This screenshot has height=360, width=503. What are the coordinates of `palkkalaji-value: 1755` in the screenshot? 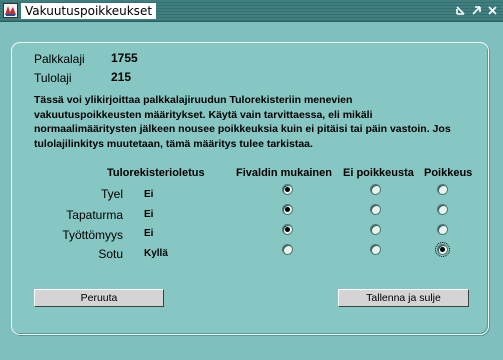 It's located at (124, 58).